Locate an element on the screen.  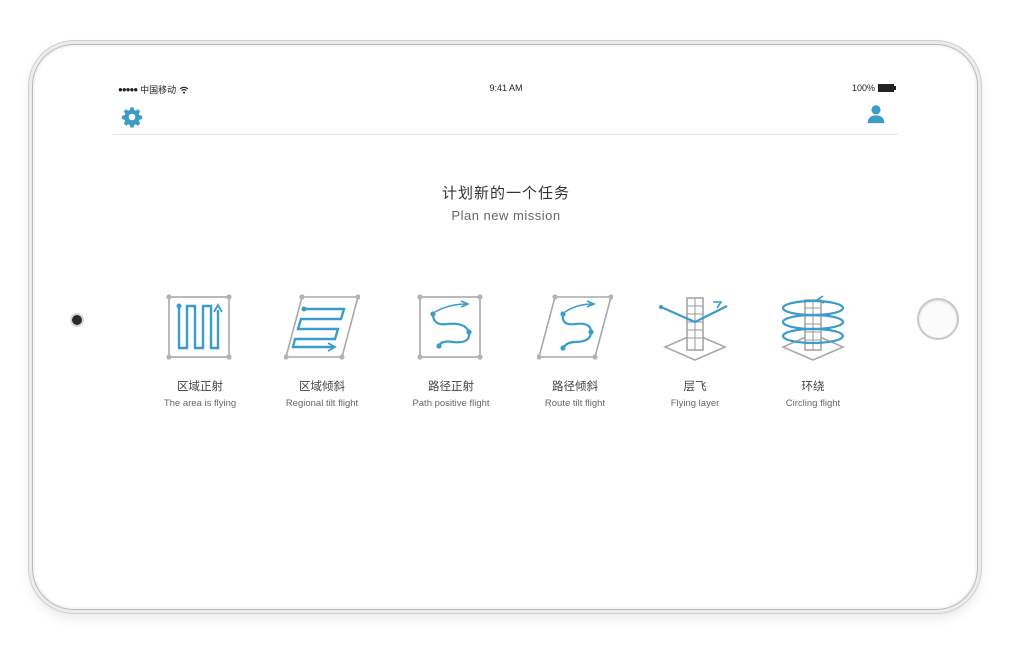
mission-label-zh: 环绕 is located at coordinates (813, 387).